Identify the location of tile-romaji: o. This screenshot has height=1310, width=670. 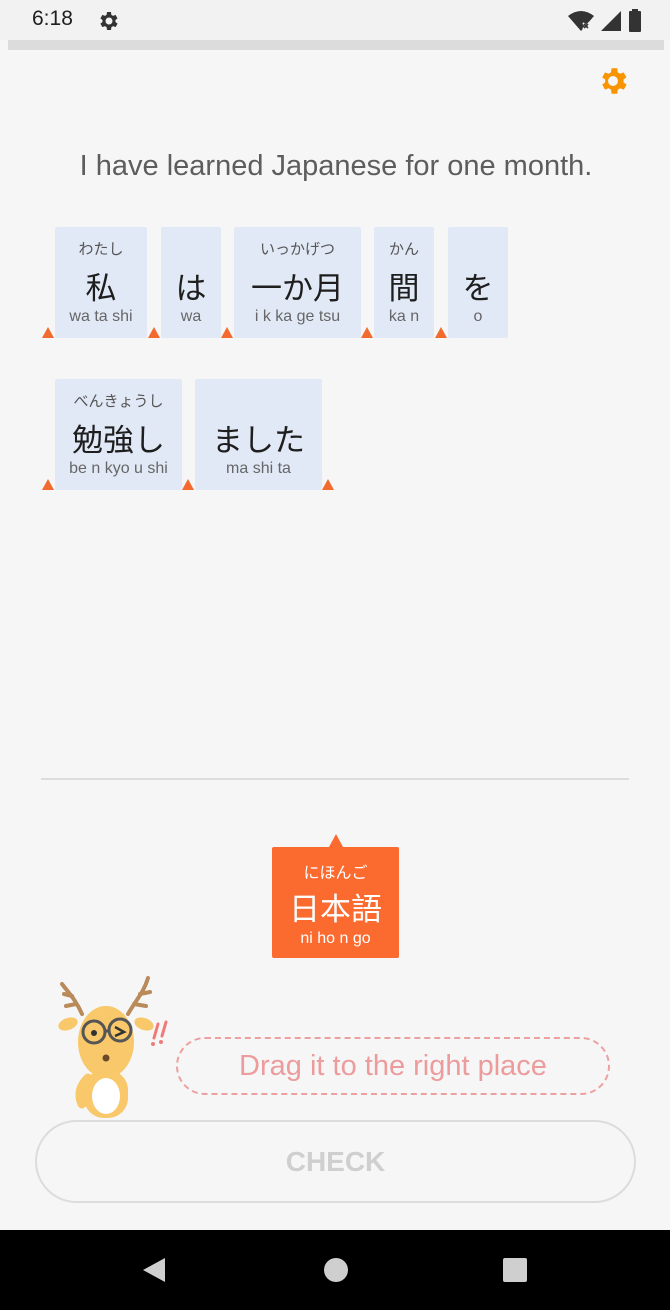
(478, 316).